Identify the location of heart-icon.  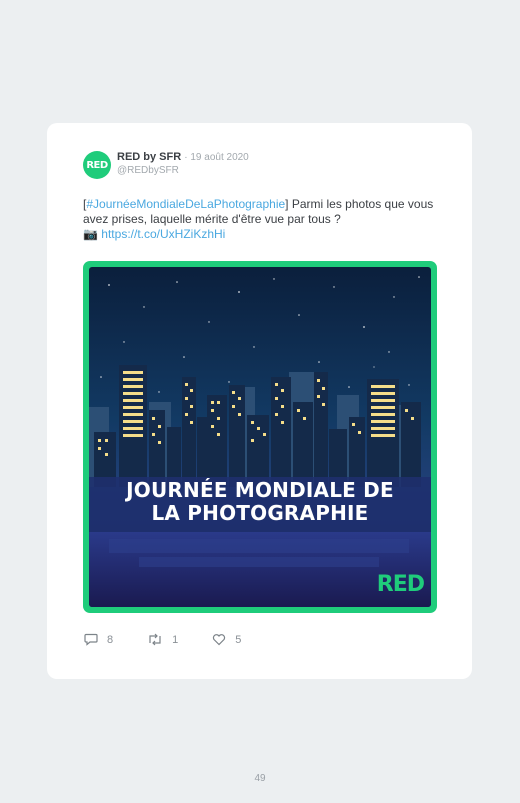
(219, 640).